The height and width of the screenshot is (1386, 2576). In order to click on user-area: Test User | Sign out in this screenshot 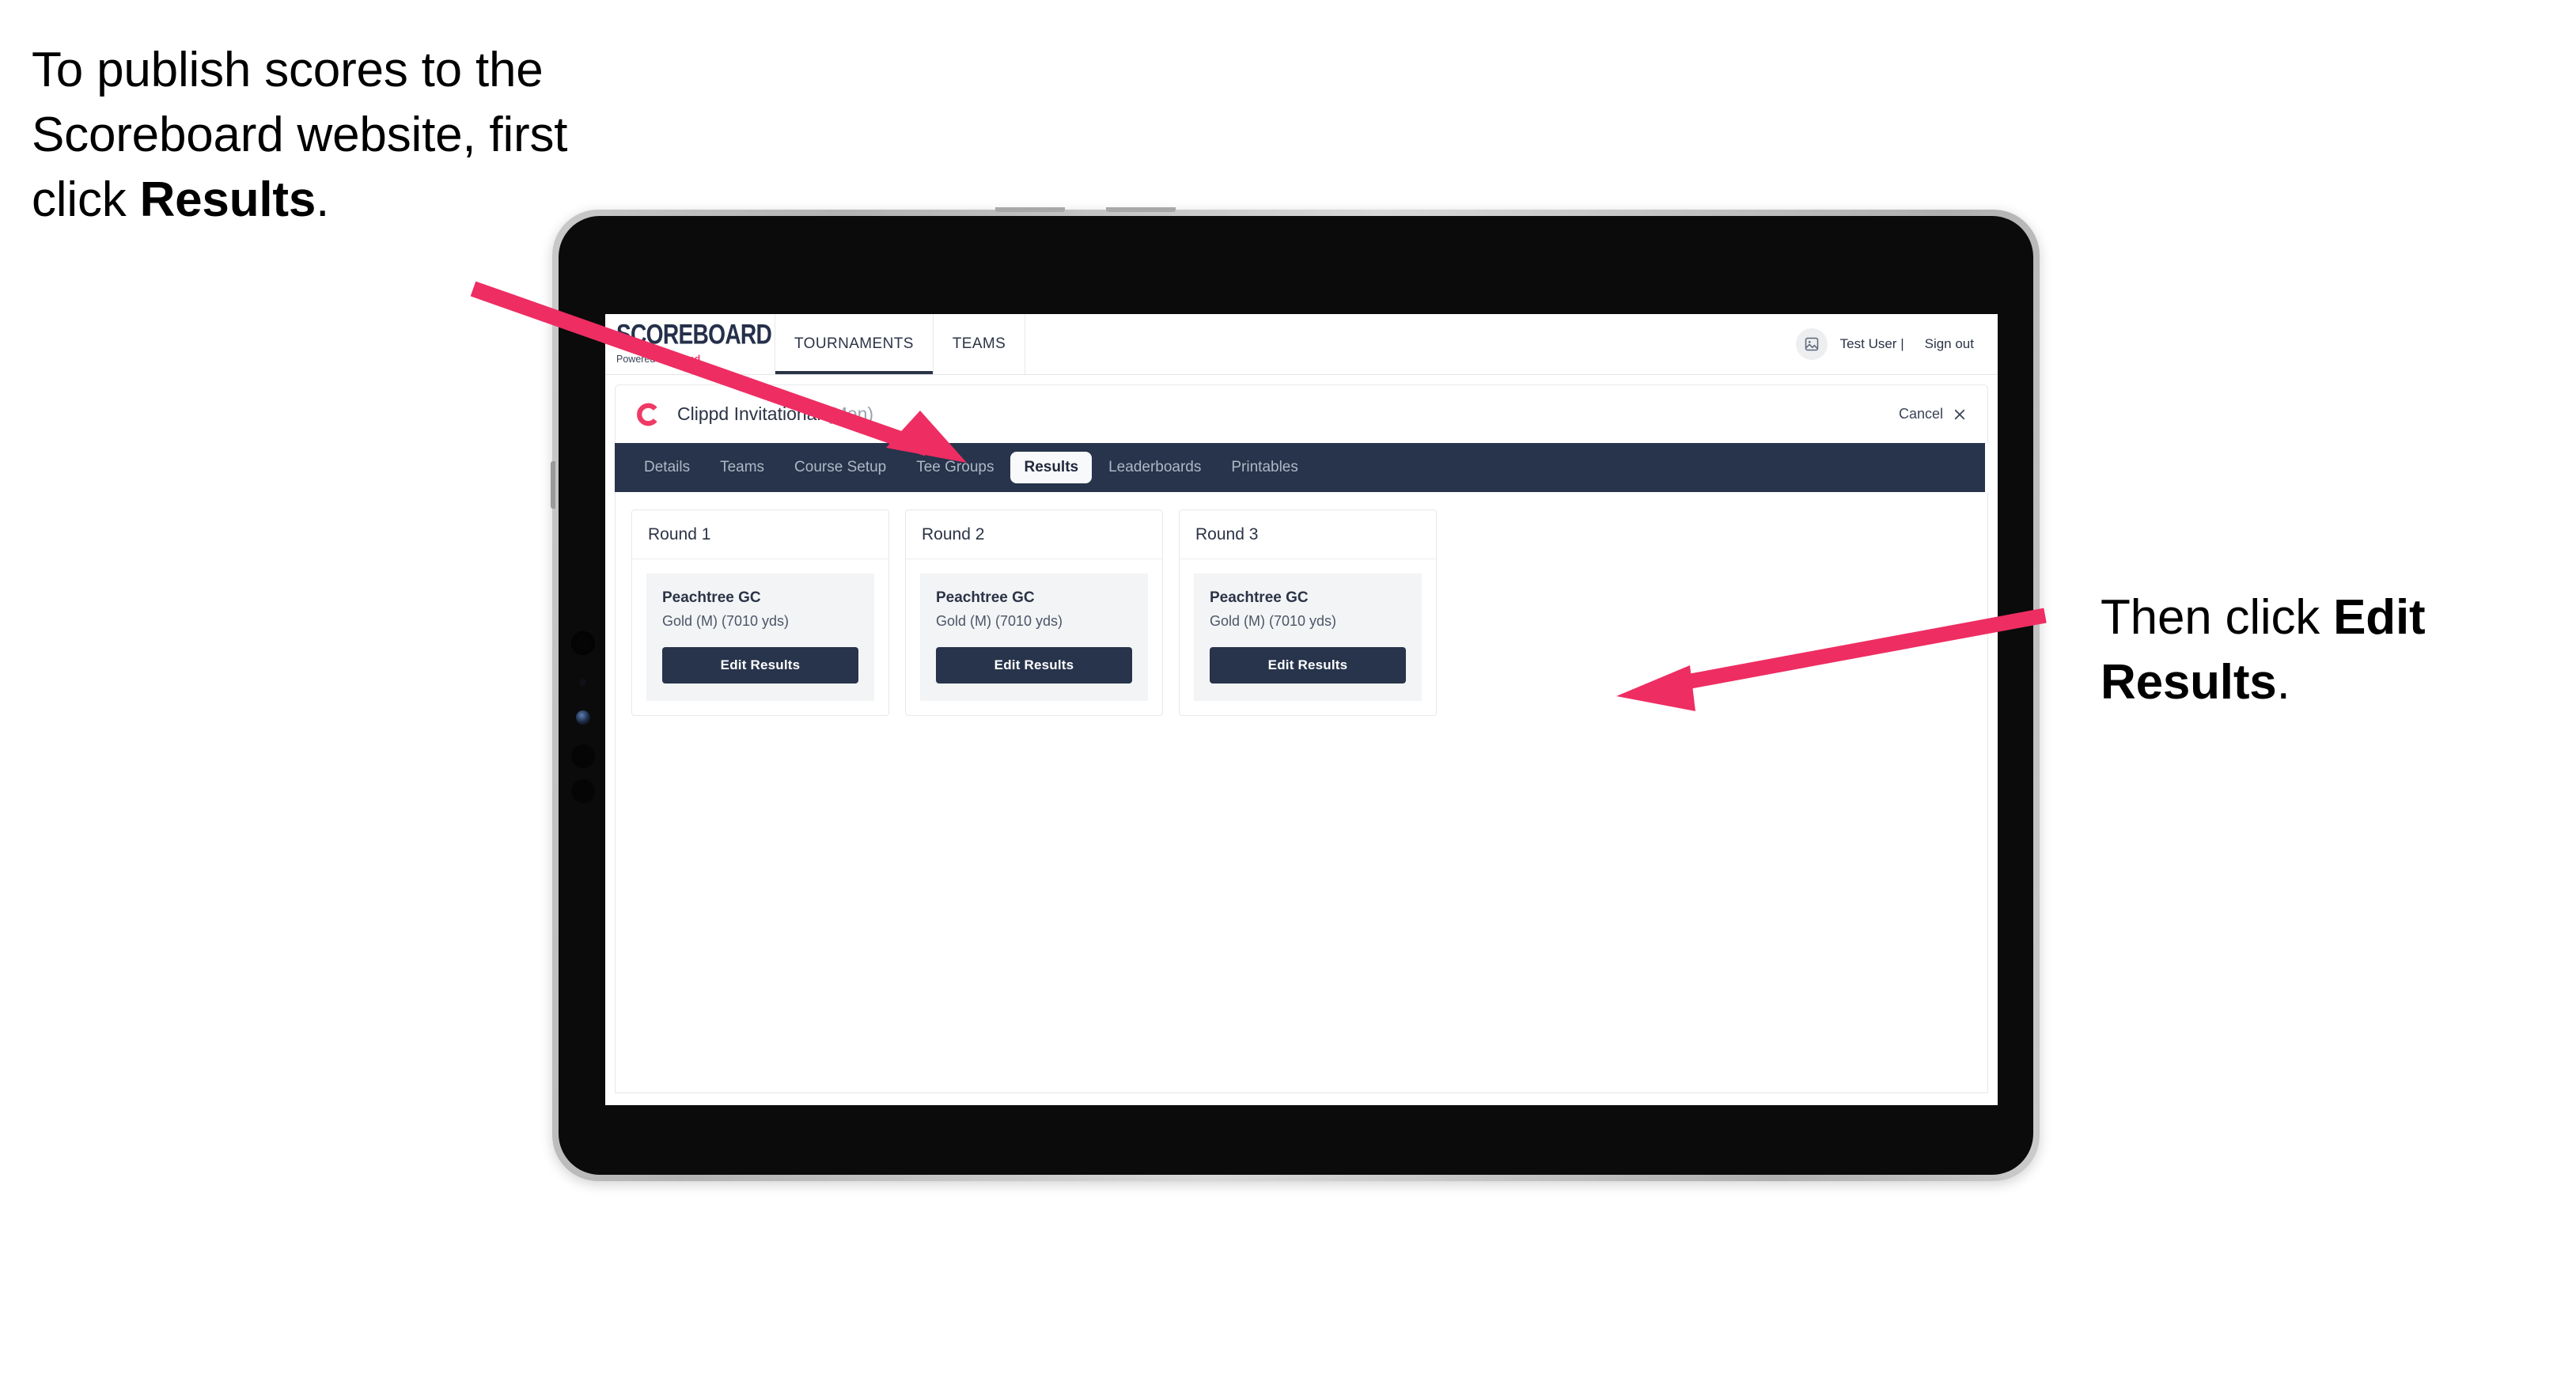, I will do `click(1896, 344)`.